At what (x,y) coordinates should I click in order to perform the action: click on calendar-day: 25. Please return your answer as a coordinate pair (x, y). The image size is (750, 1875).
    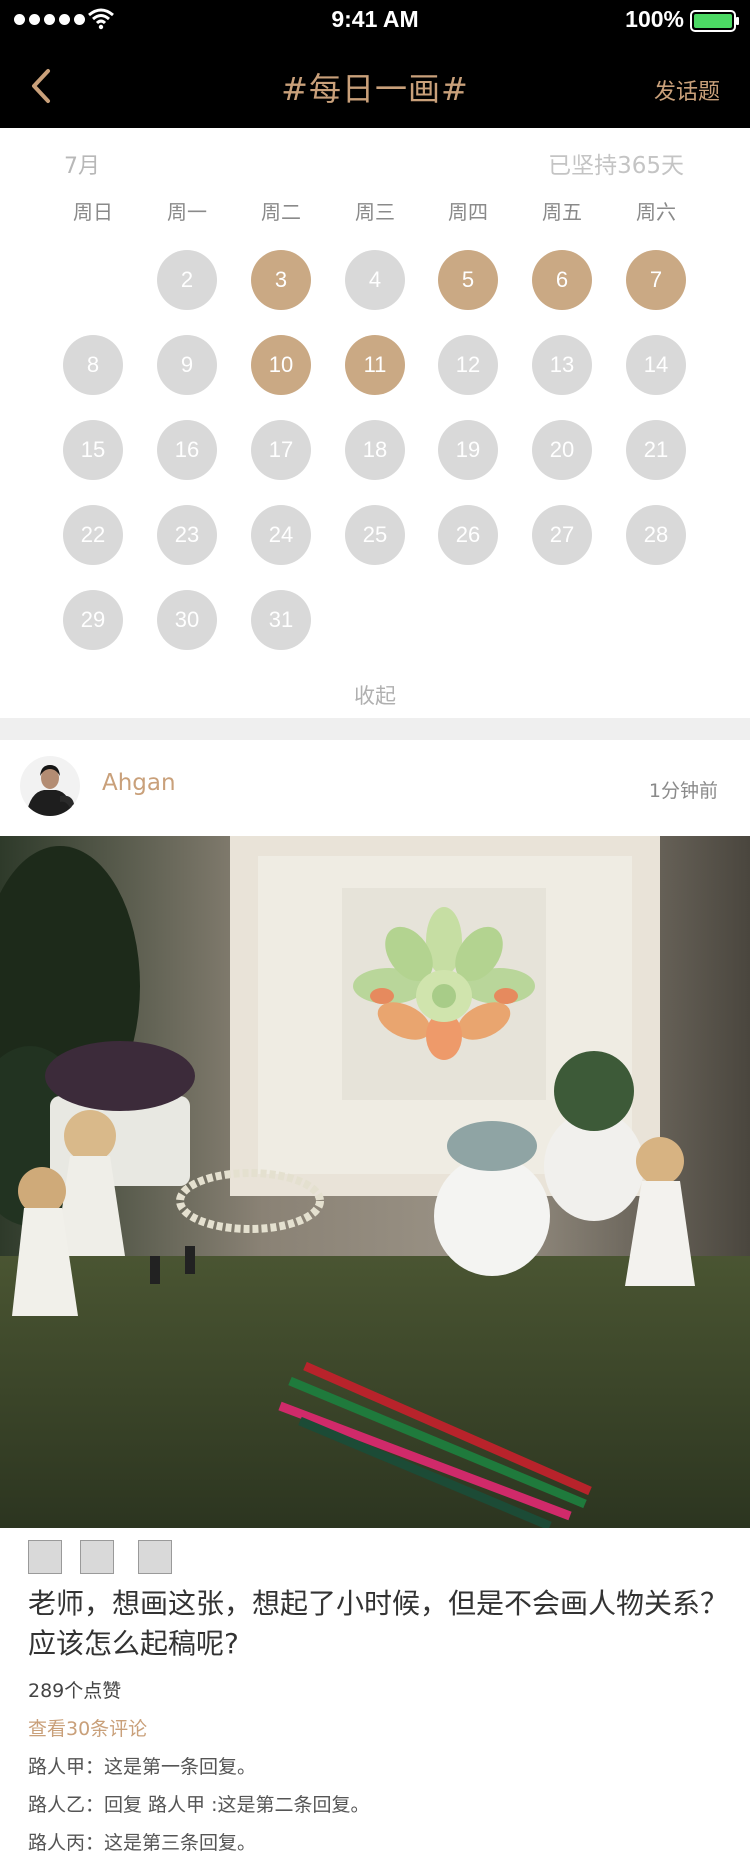
    Looking at the image, I should click on (375, 535).